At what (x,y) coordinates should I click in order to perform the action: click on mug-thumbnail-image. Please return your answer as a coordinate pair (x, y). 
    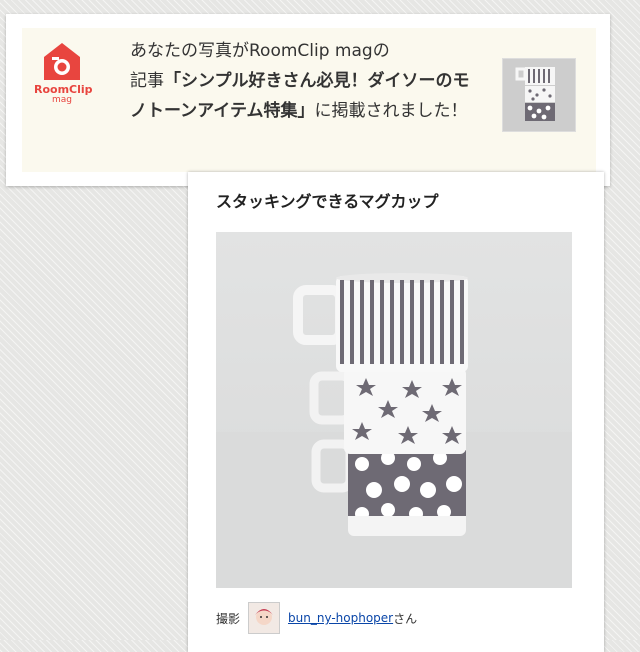
    Looking at the image, I should click on (539, 95).